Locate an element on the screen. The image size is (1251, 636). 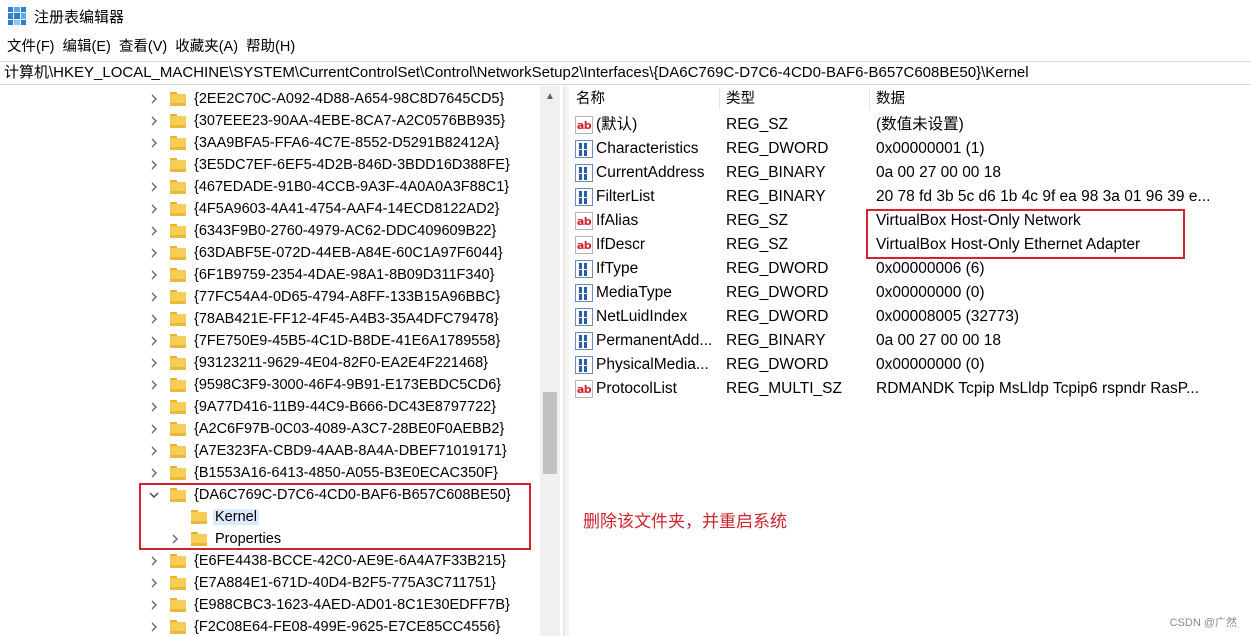
value-data: (数值未设置) is located at coordinates (920, 124).